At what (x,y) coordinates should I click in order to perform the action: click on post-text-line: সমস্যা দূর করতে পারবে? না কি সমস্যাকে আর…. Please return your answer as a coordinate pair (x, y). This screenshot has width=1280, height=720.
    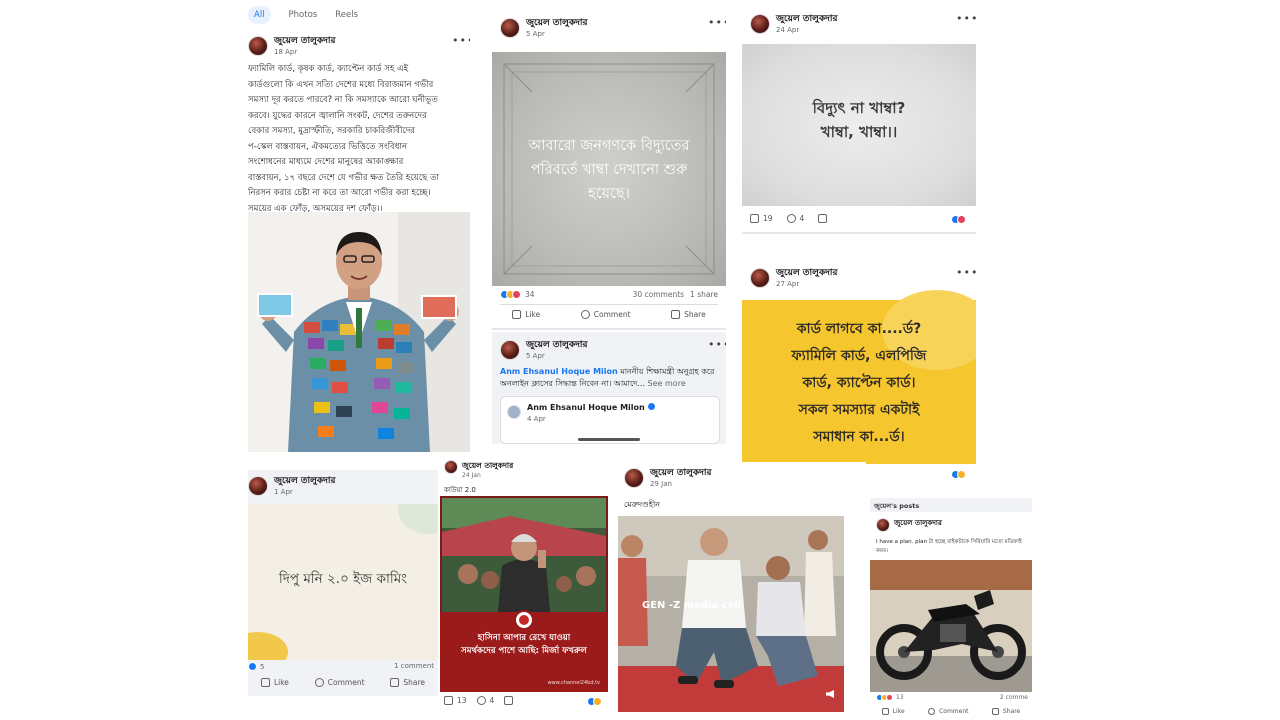
    Looking at the image, I should click on (343, 100).